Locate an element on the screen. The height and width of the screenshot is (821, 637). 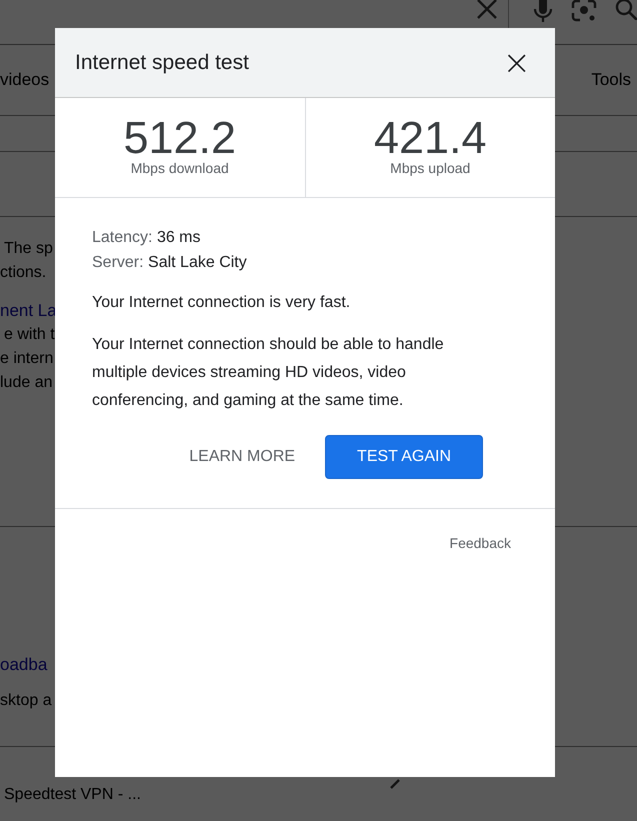
detail-line: Server: Salt Lake City is located at coordinates (170, 263).